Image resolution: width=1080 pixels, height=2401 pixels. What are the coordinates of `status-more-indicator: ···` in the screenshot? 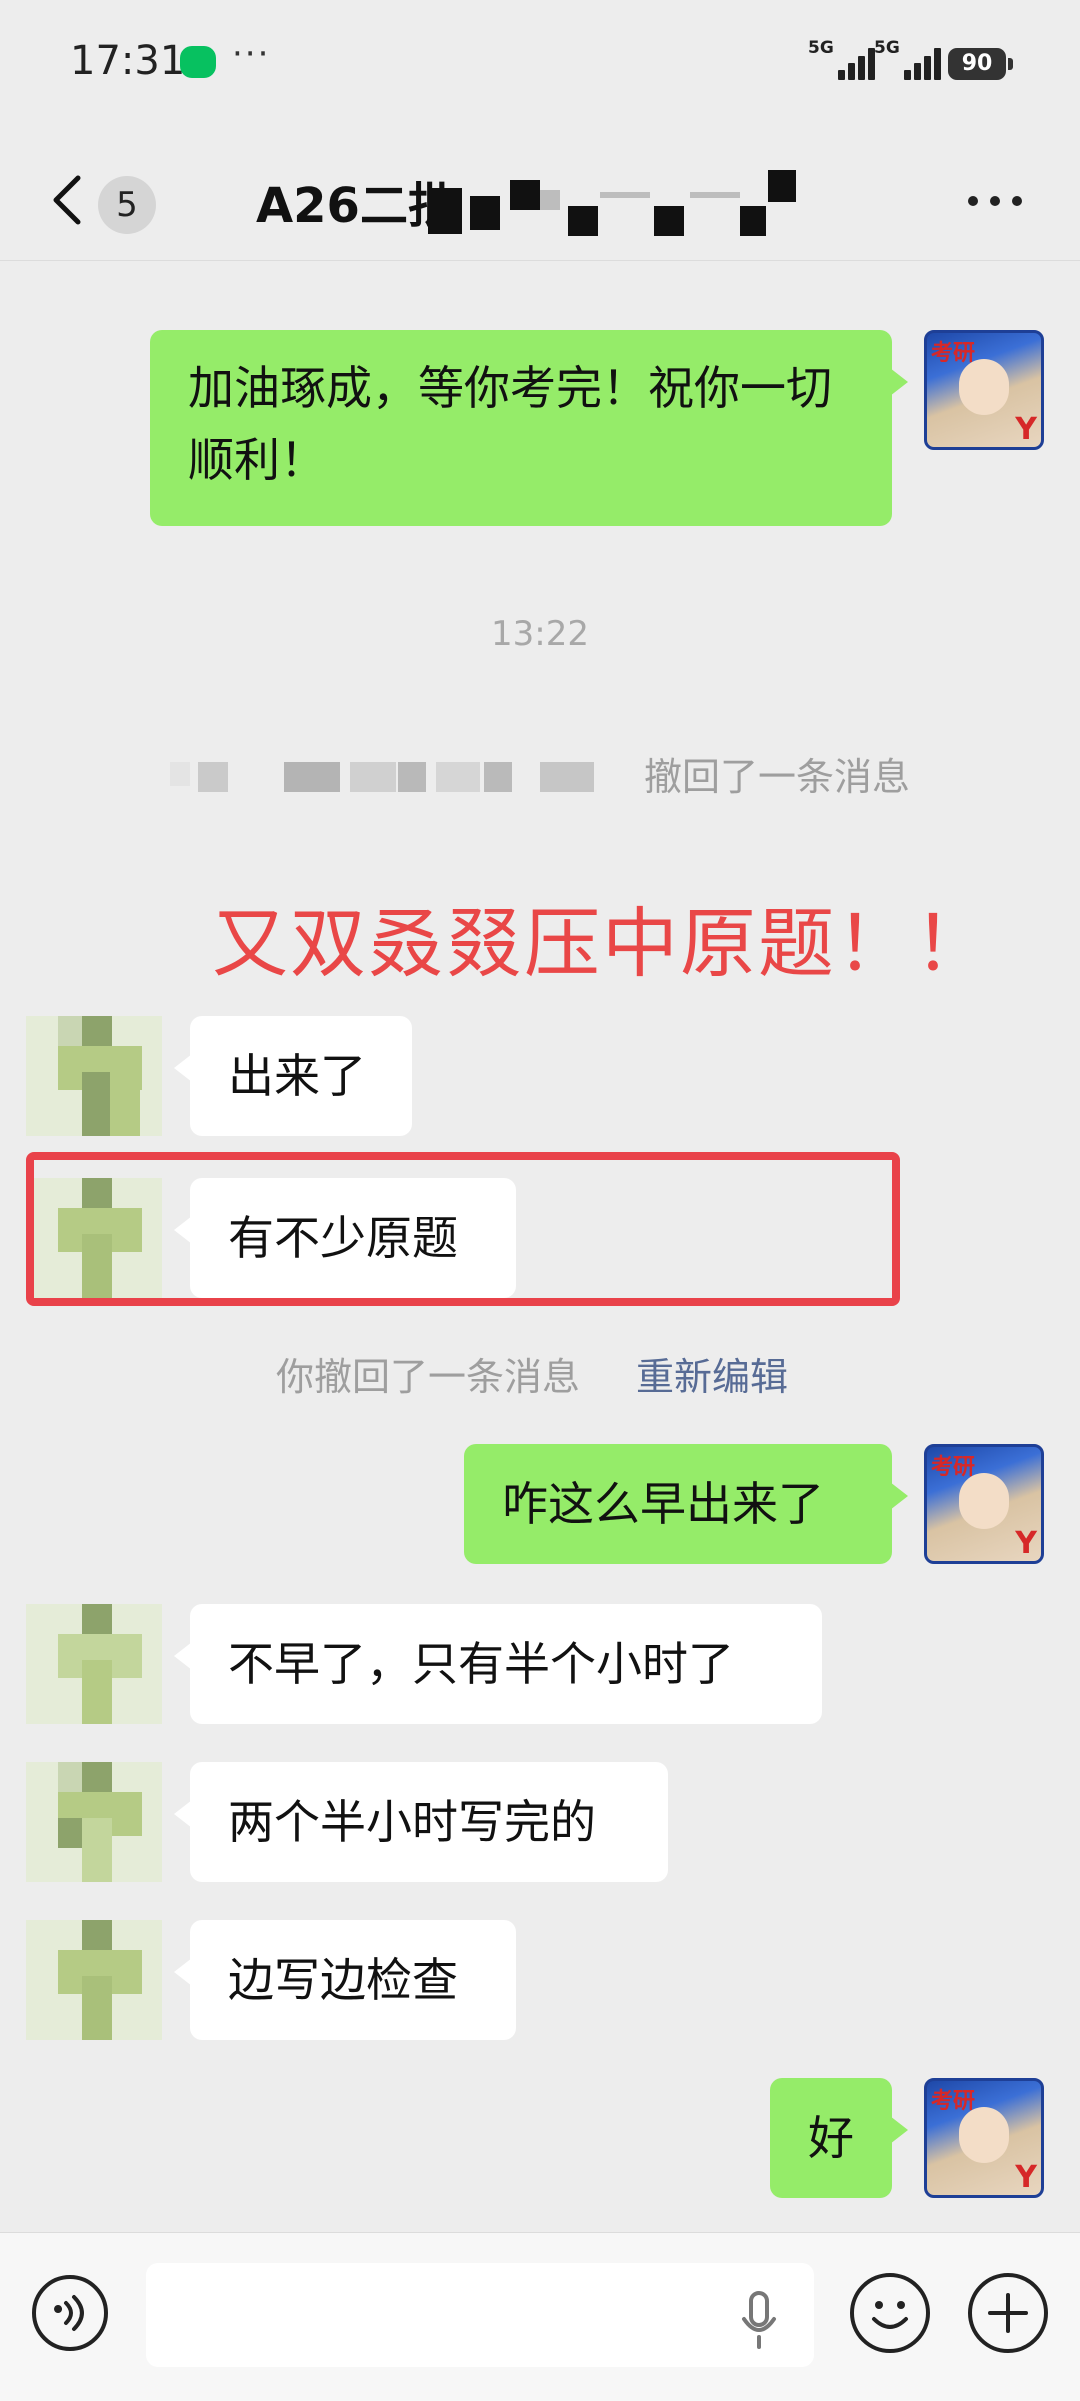 It's located at (251, 54).